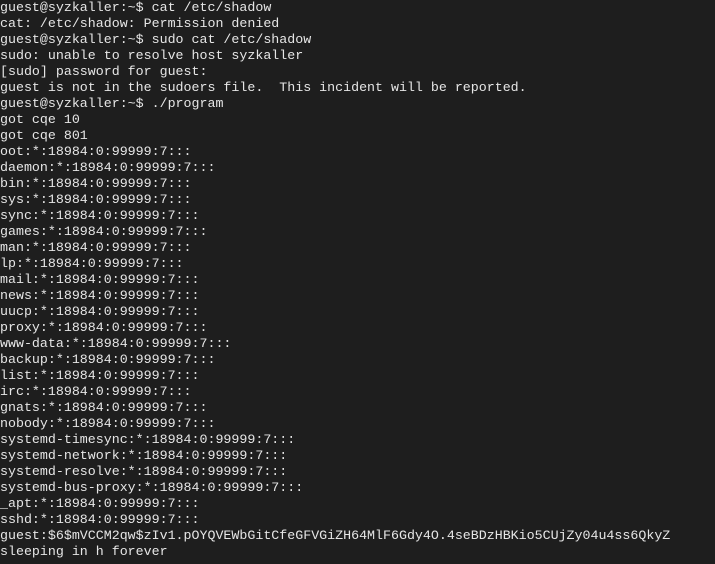 The image size is (715, 564). What do you see at coordinates (100, 279) in the screenshot?
I see `terminal-line: mail:*:18984:0:99999:7:::` at bounding box center [100, 279].